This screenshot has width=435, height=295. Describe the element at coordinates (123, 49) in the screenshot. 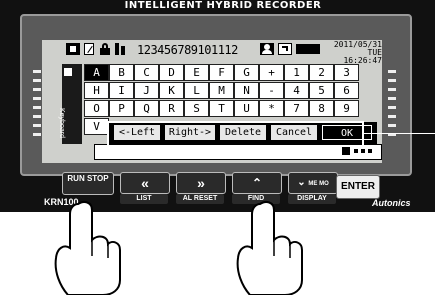

I see `record-bars-icon` at that location.